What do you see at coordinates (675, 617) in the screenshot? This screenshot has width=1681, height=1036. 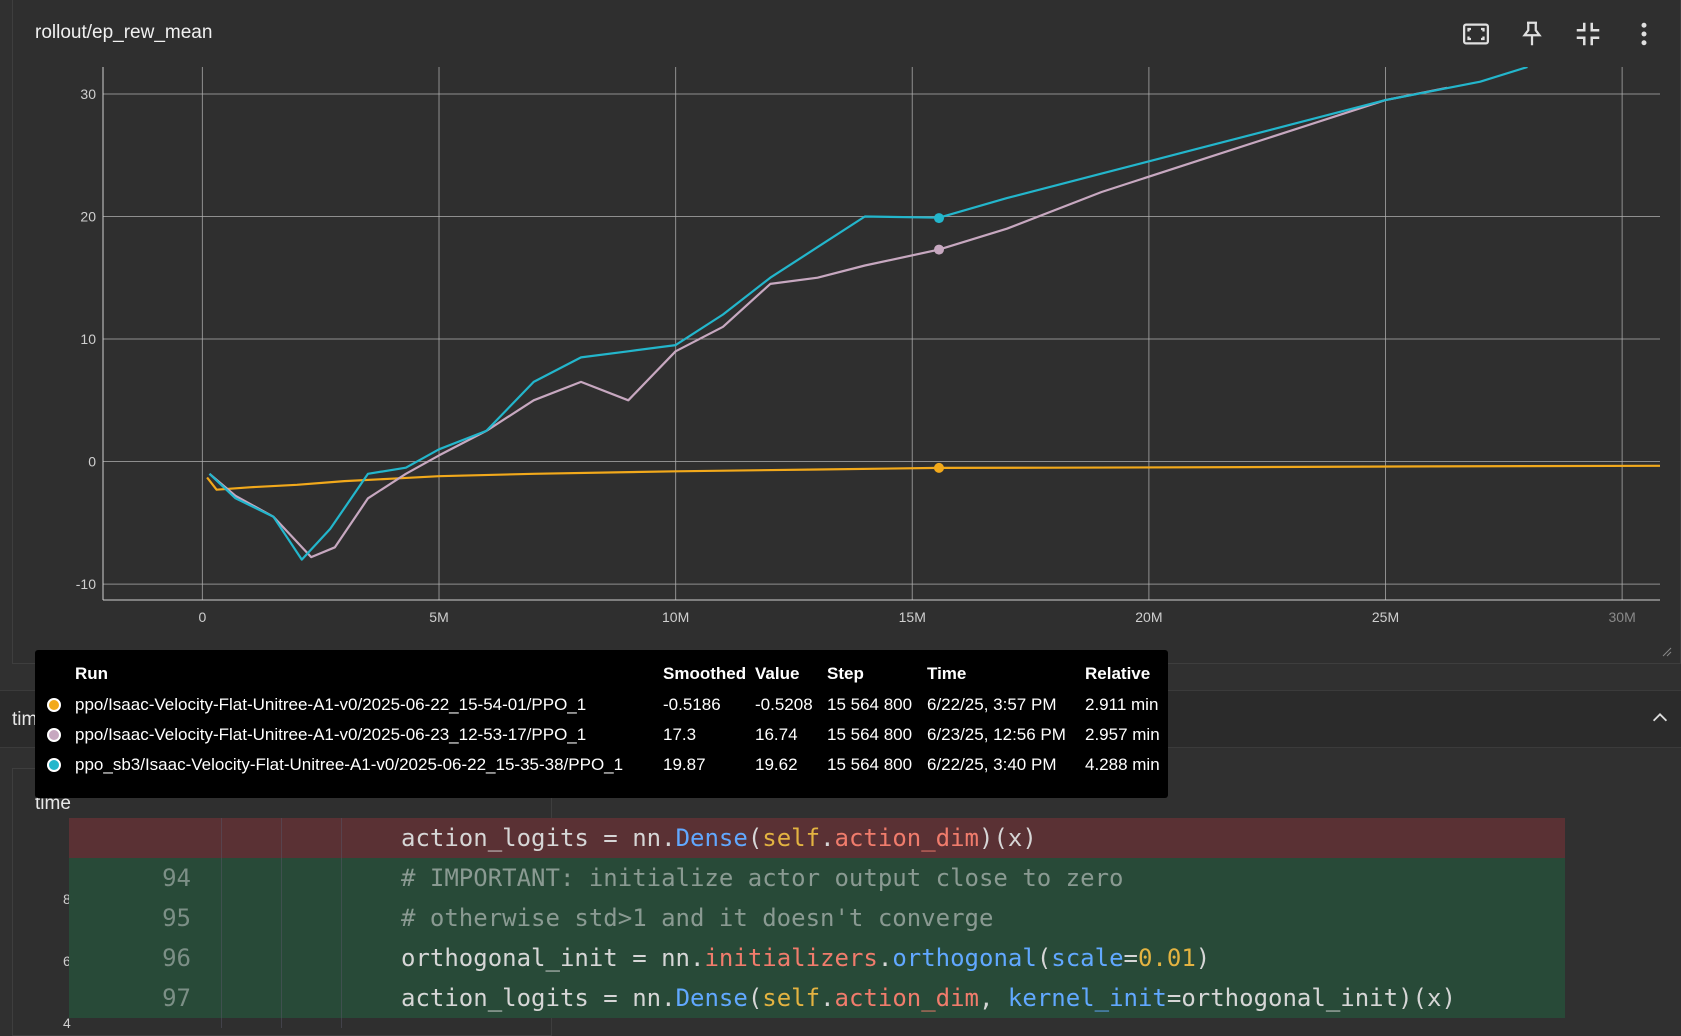 I see `x-tick-label: 10M` at bounding box center [675, 617].